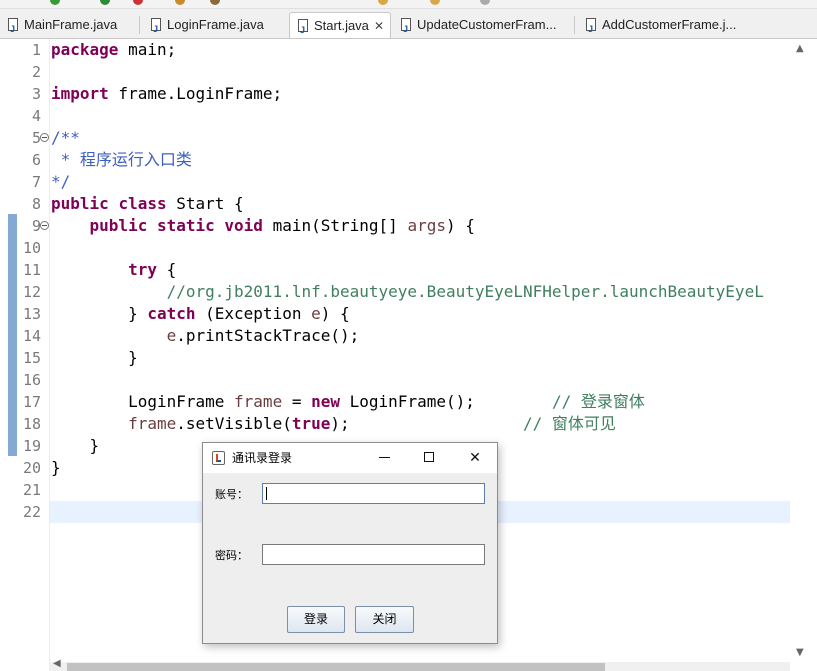 The width and height of the screenshot is (817, 671). Describe the element at coordinates (435, 2) in the screenshot. I see `back-icon` at that location.